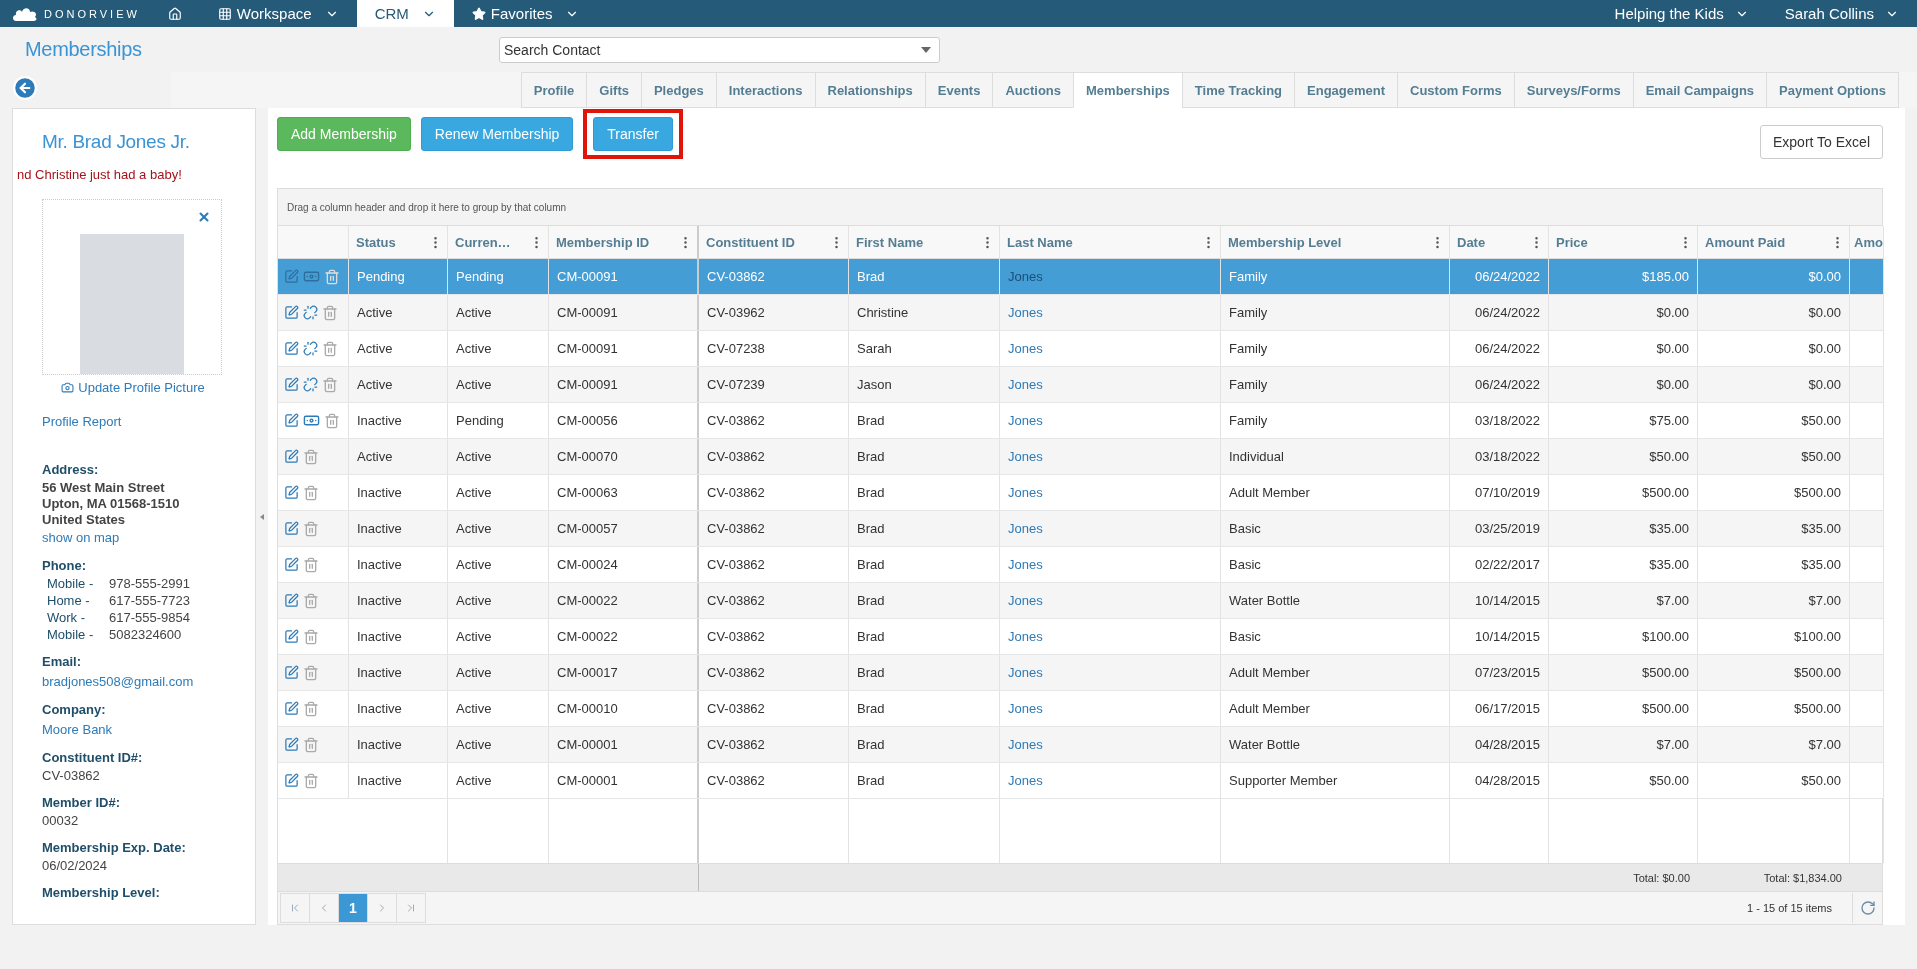 Image resolution: width=1917 pixels, height=969 pixels. Describe the element at coordinates (1832, 90) in the screenshot. I see `tab: Payment Options` at that location.